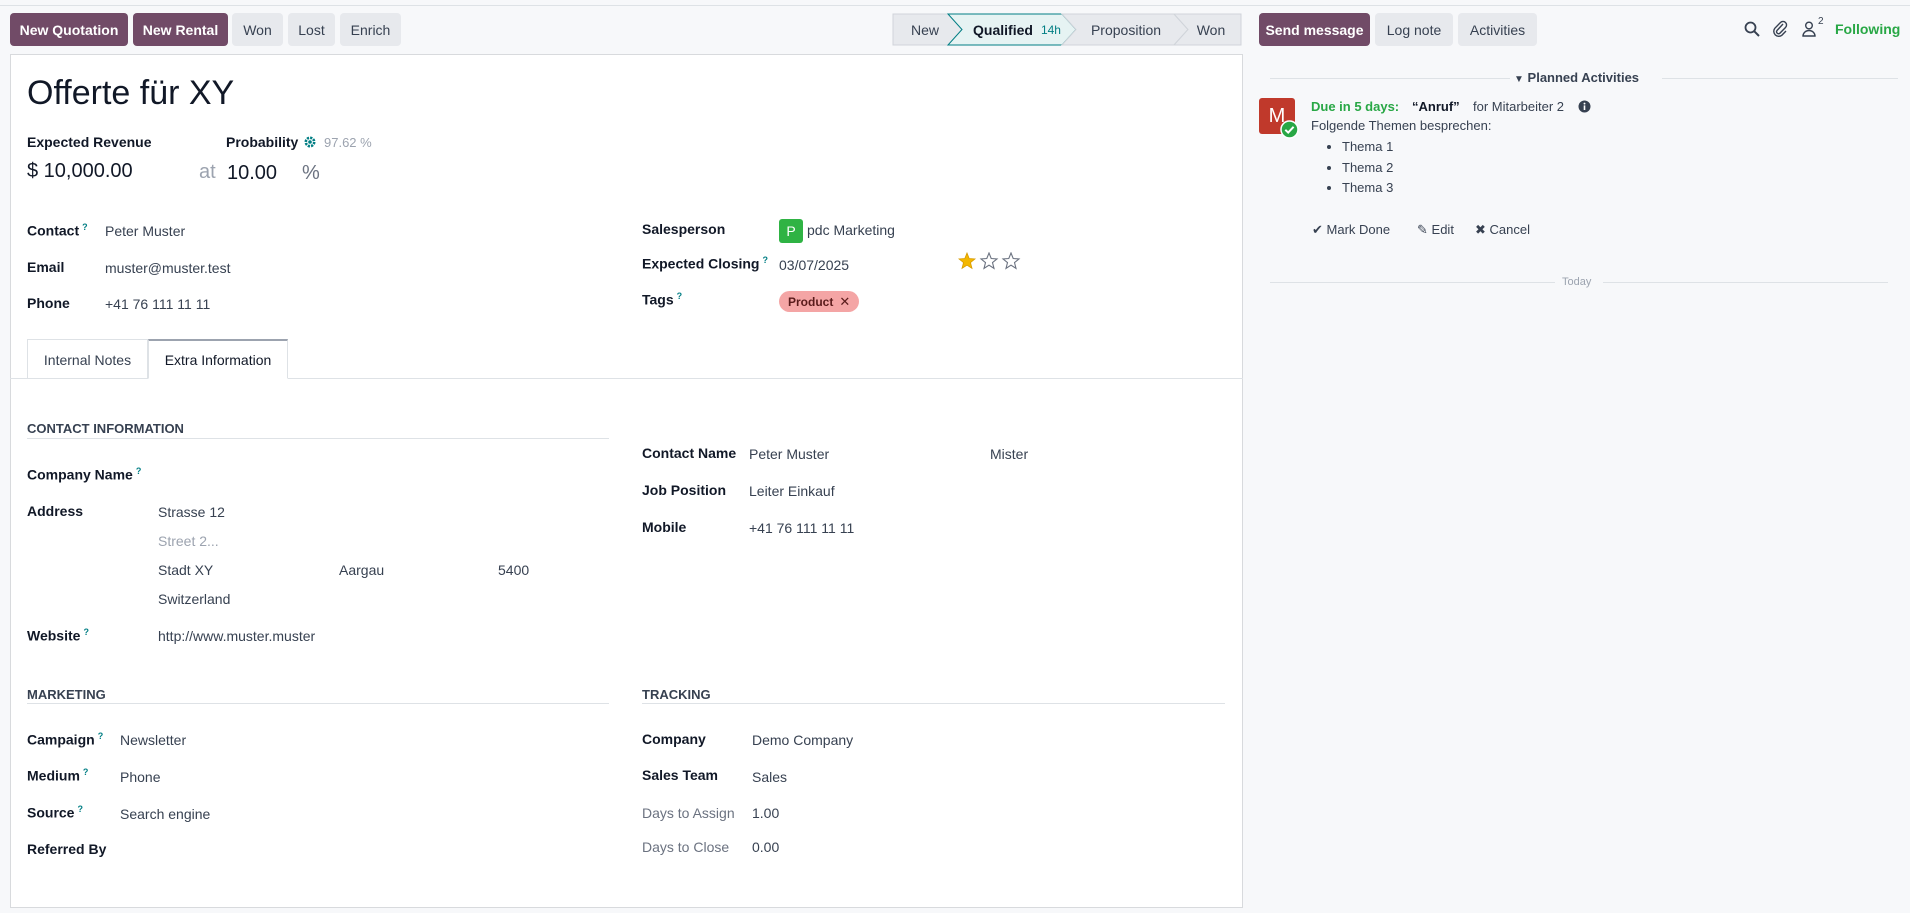  What do you see at coordinates (370, 29) in the screenshot?
I see `enrich-button: Enrich` at bounding box center [370, 29].